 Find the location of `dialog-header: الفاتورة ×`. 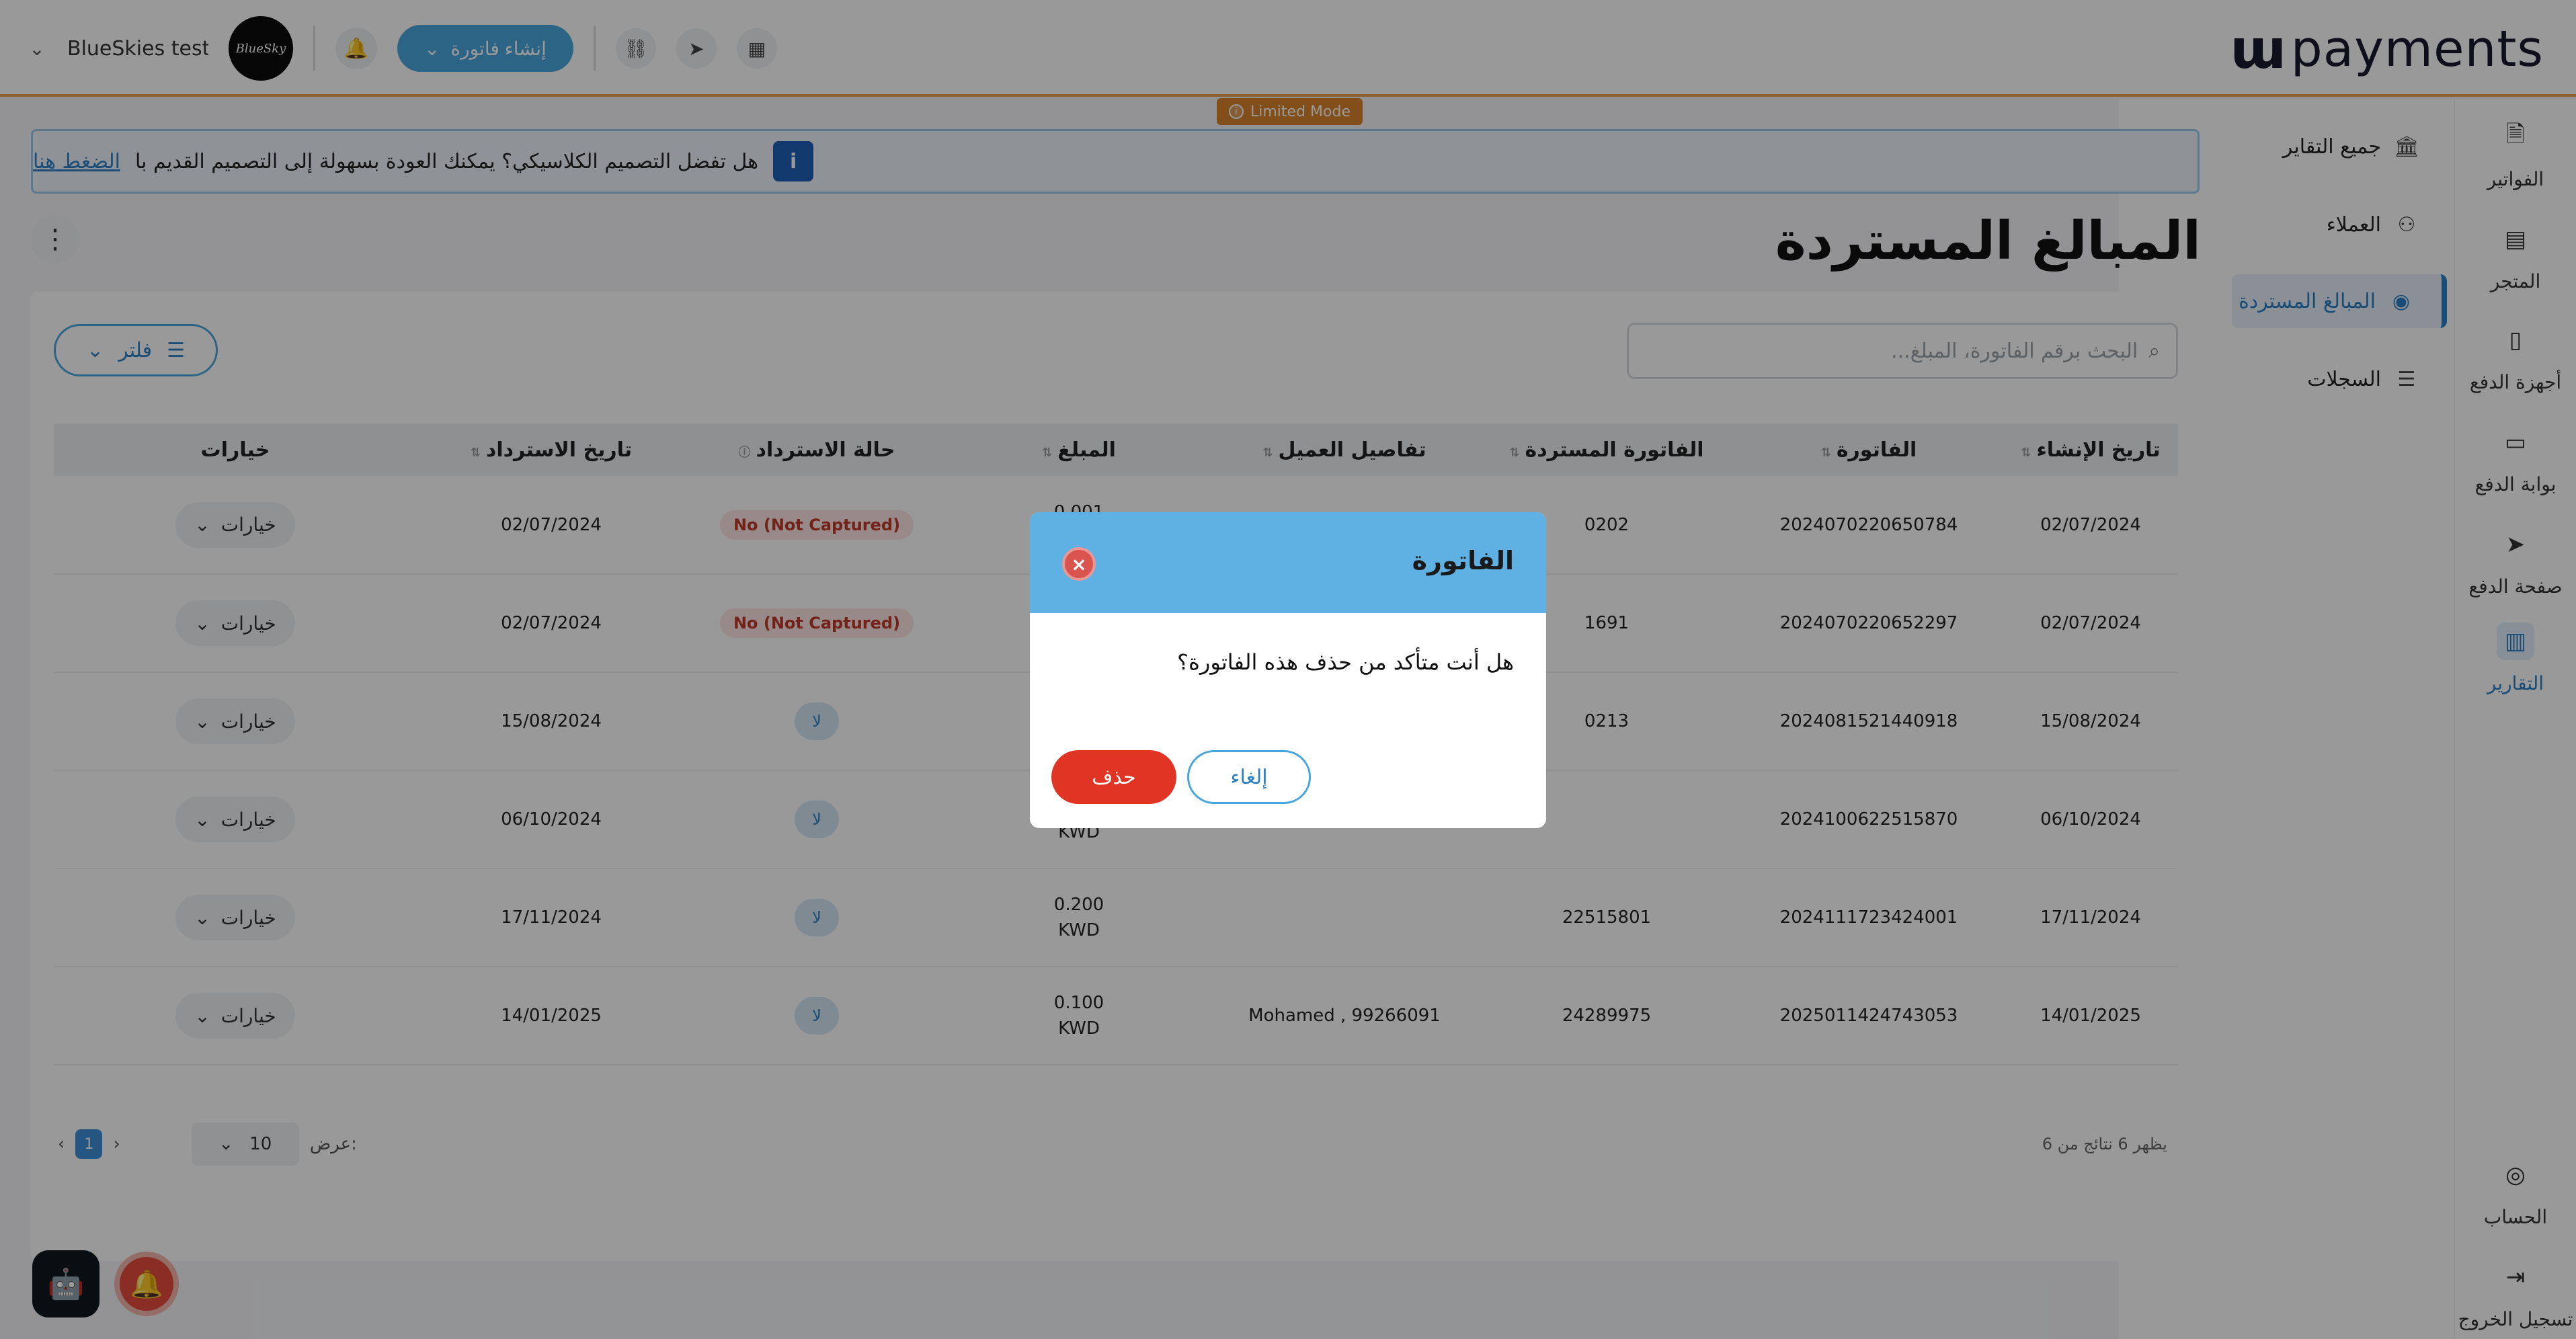

dialog-header: الفاتورة × is located at coordinates (1288, 562).